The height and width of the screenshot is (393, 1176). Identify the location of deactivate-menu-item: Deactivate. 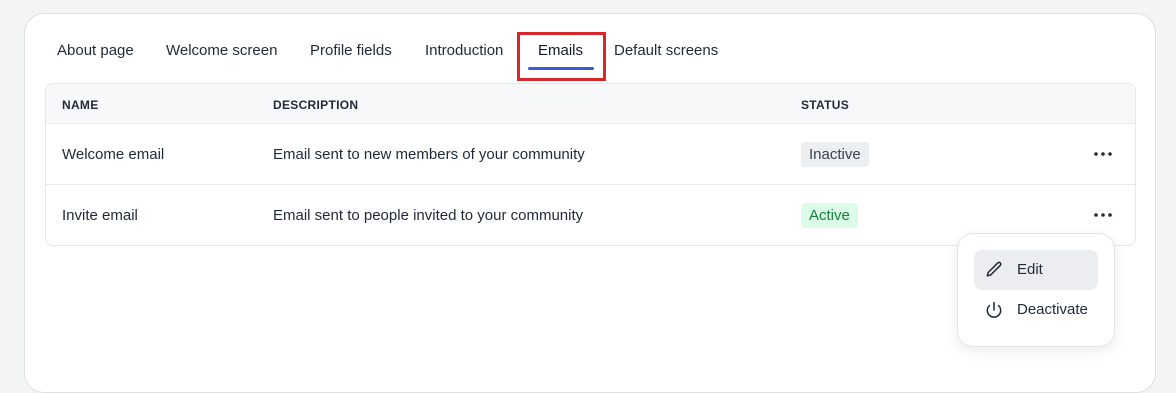
(1036, 310).